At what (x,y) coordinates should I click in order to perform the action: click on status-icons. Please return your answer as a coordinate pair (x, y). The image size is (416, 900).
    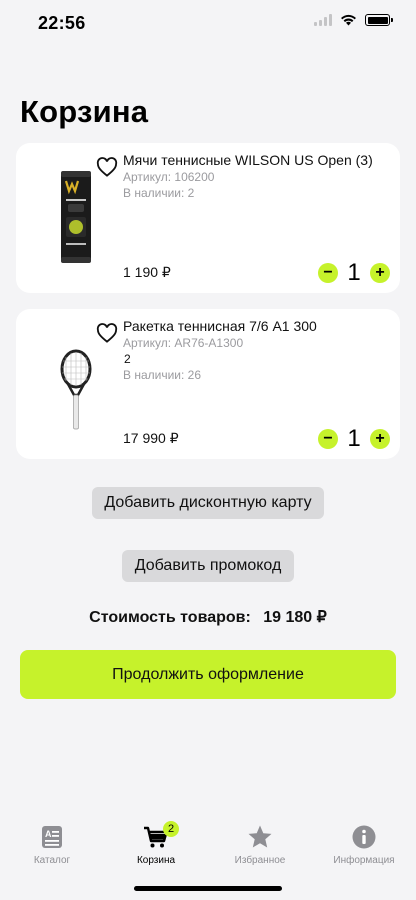
    Looking at the image, I should click on (353, 20).